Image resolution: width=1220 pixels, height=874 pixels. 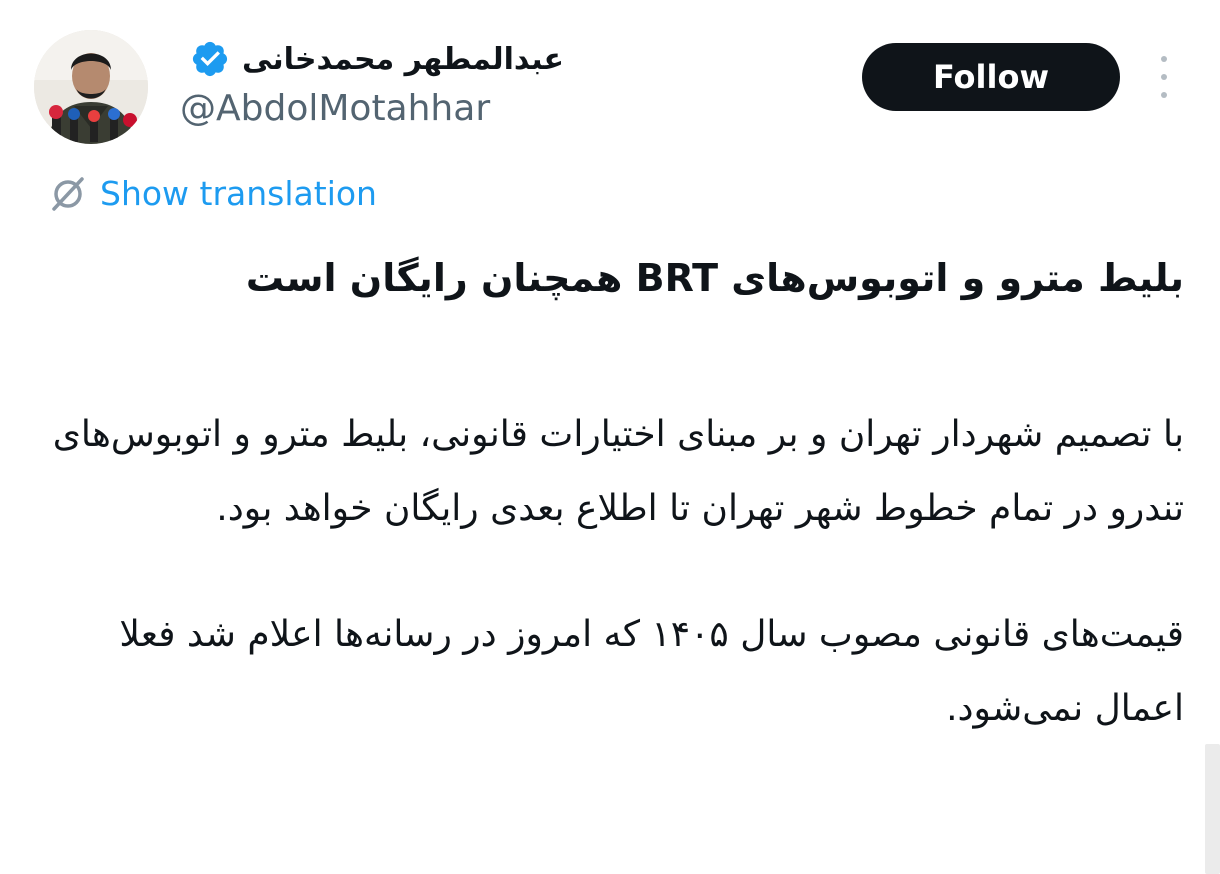 What do you see at coordinates (403, 59) in the screenshot?
I see `author-display-name: عبدالمطهر محمدخانی` at bounding box center [403, 59].